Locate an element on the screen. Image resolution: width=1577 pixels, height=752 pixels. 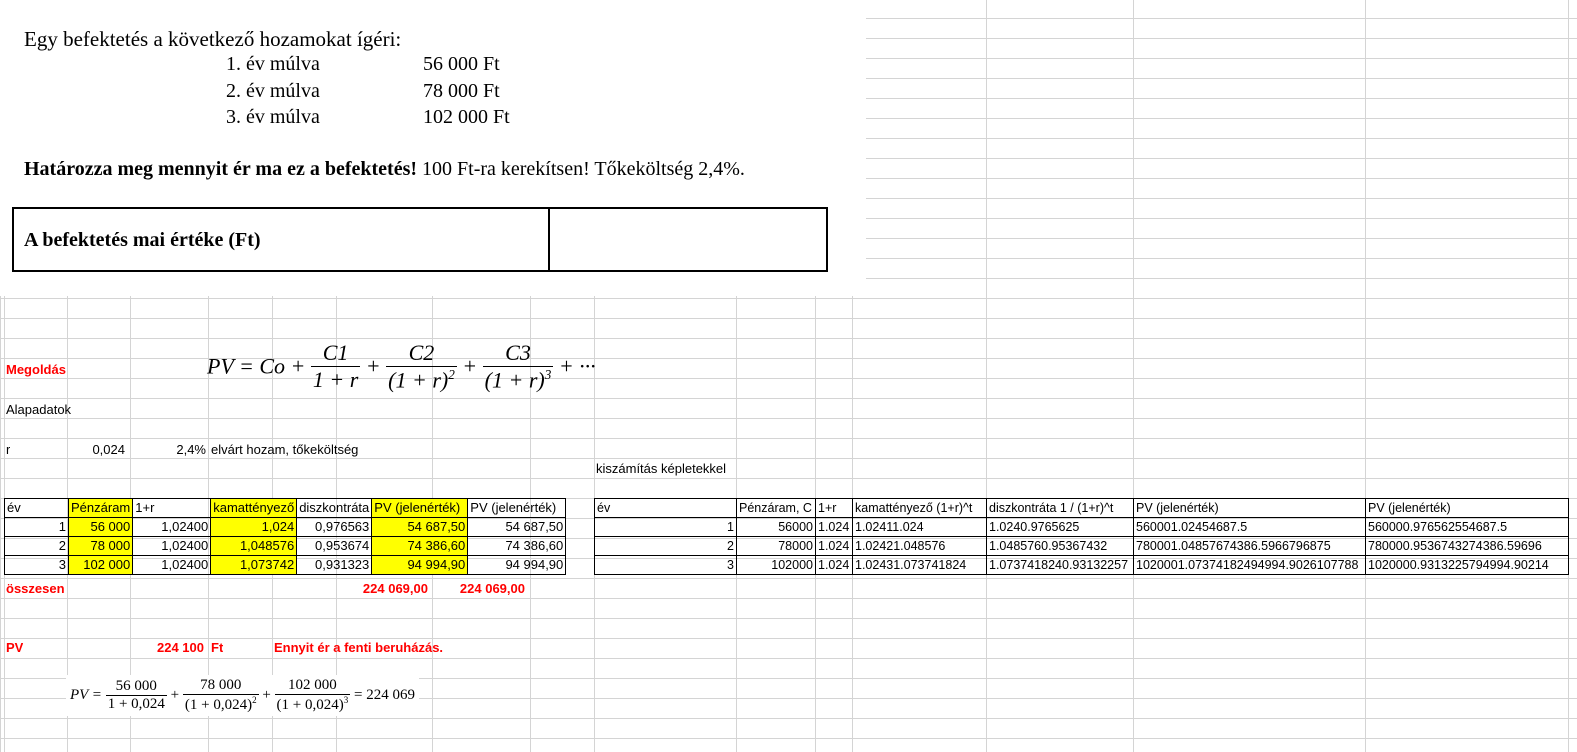
f-cell-penzaram: 56000 is located at coordinates (776, 527).